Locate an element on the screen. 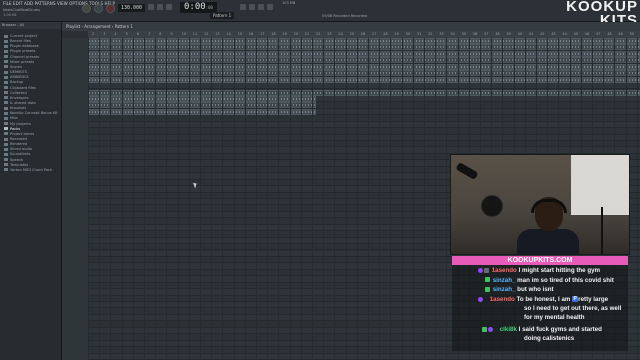 Image resolution: width=640 pixels, height=360 pixels. browser-item-label: Clipboard files is located at coordinates (23, 87).